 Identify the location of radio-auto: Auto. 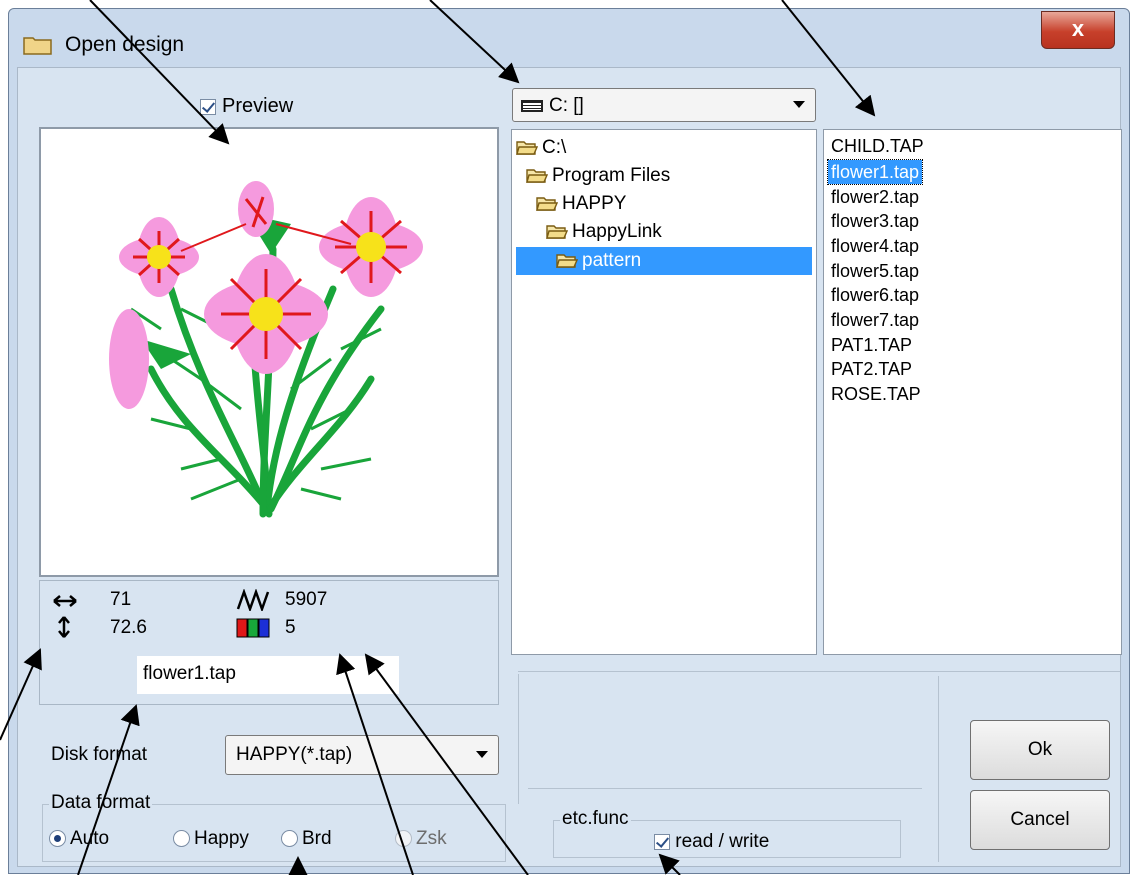
(79, 839).